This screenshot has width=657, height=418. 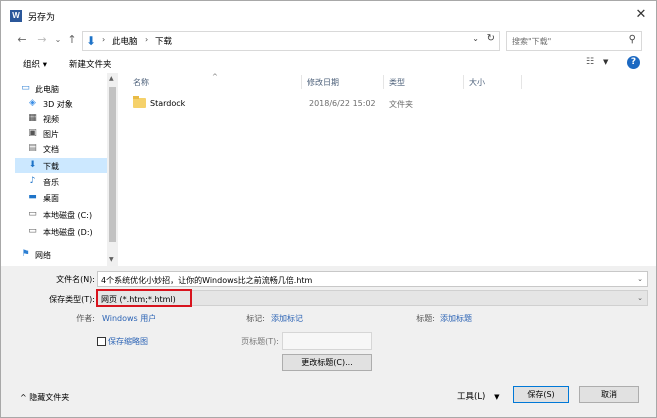 What do you see at coordinates (372, 279) in the screenshot?
I see `filename-field: 4个系统优化小妙招，让你的Windows比之前流畅几倍.htm ⌄` at bounding box center [372, 279].